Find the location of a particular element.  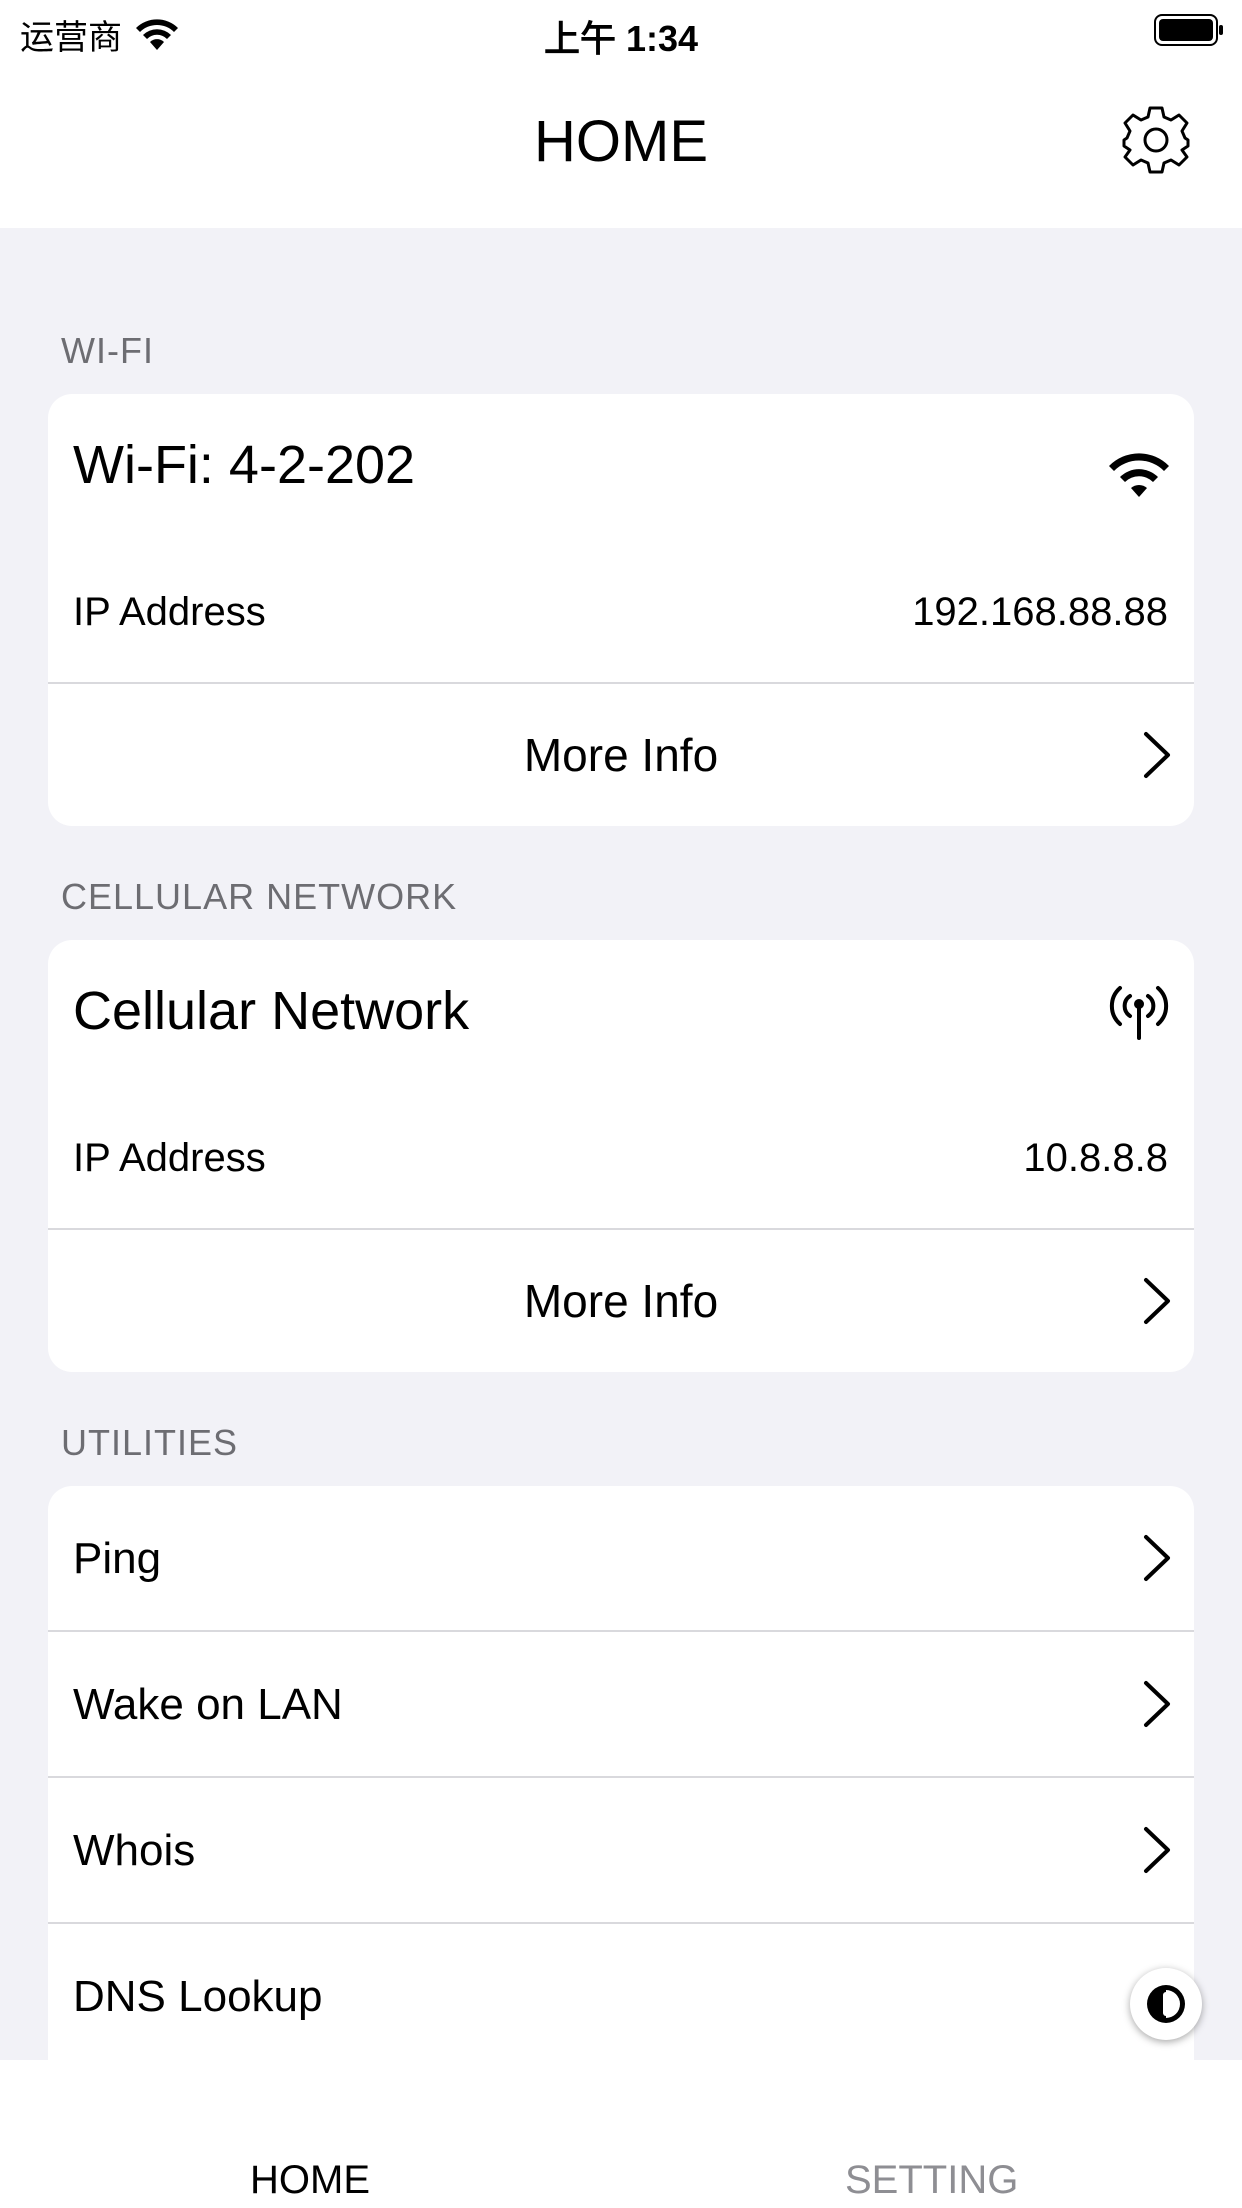

status-bar: 运营商 上午 1:34 is located at coordinates (621, 32).